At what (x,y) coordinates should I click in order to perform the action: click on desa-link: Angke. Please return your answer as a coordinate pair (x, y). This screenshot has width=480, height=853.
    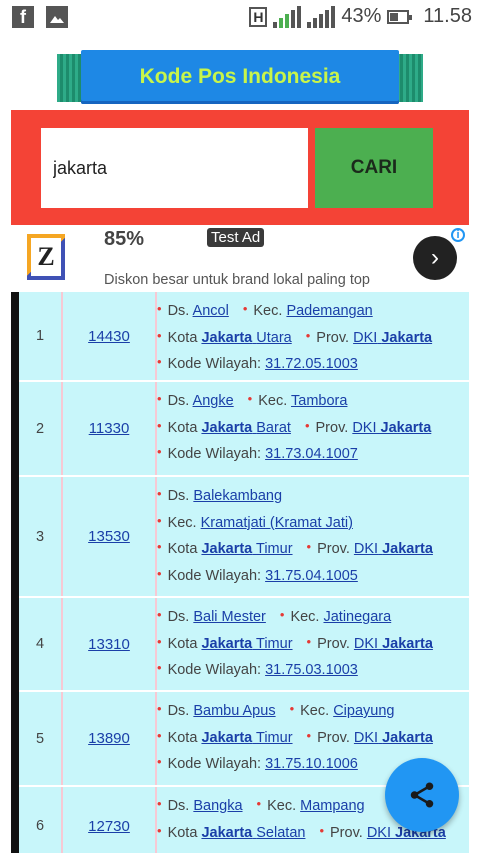
    Looking at the image, I should click on (213, 401).